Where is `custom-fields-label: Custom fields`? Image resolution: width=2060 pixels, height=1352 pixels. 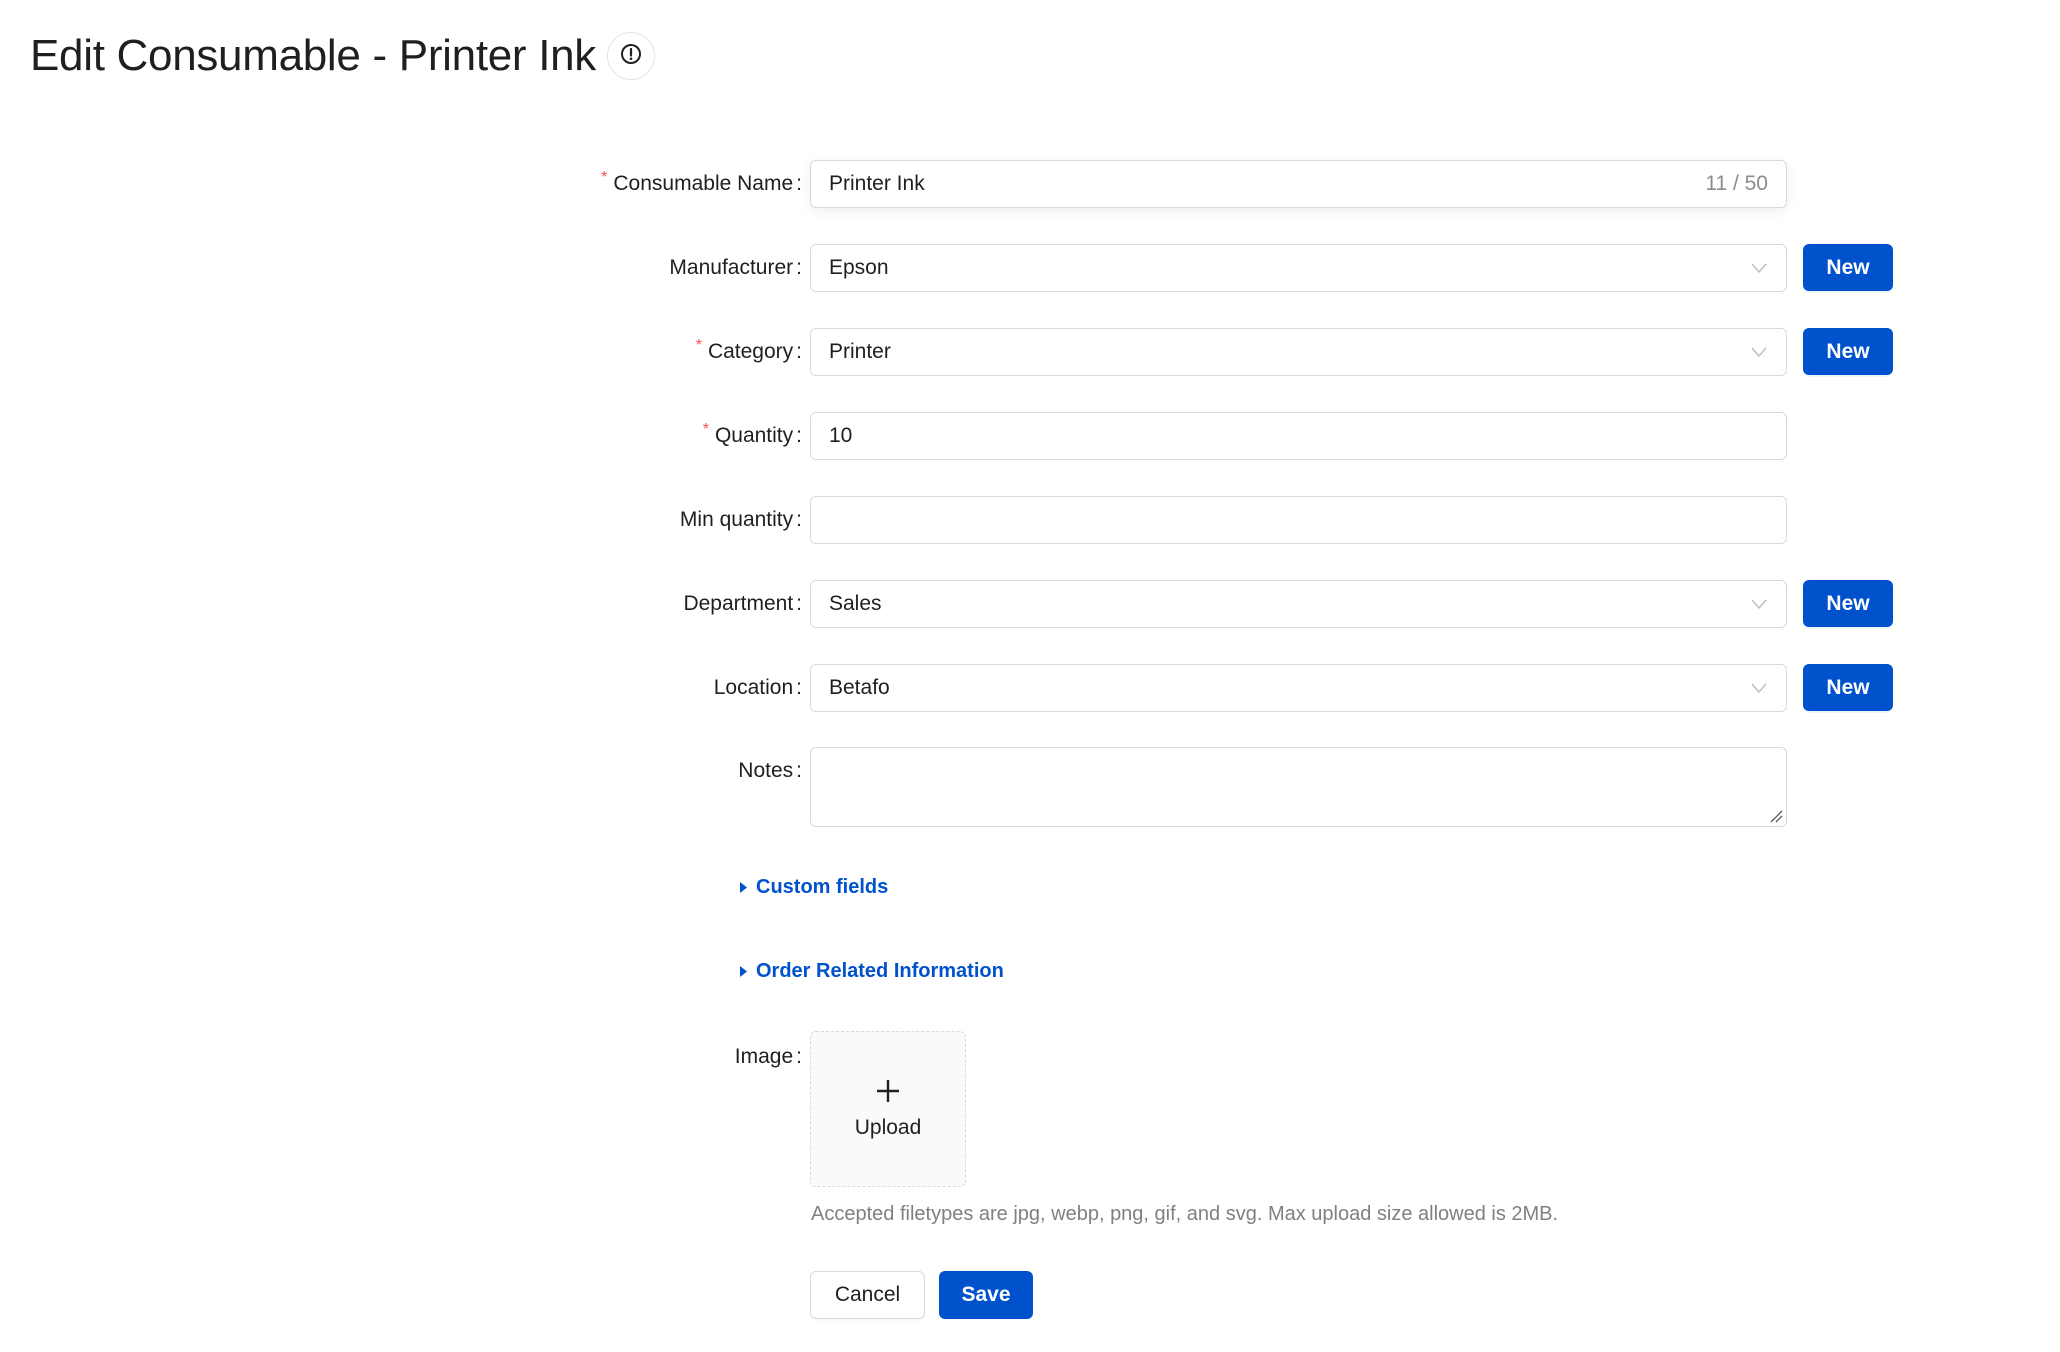 custom-fields-label: Custom fields is located at coordinates (822, 886).